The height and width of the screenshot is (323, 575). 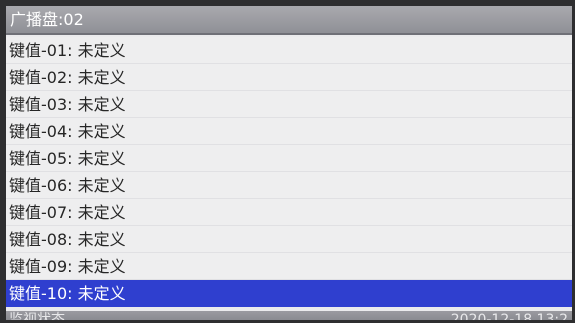 I want to click on key-row-label: 键值-03: 未定义, so click(x=67, y=104).